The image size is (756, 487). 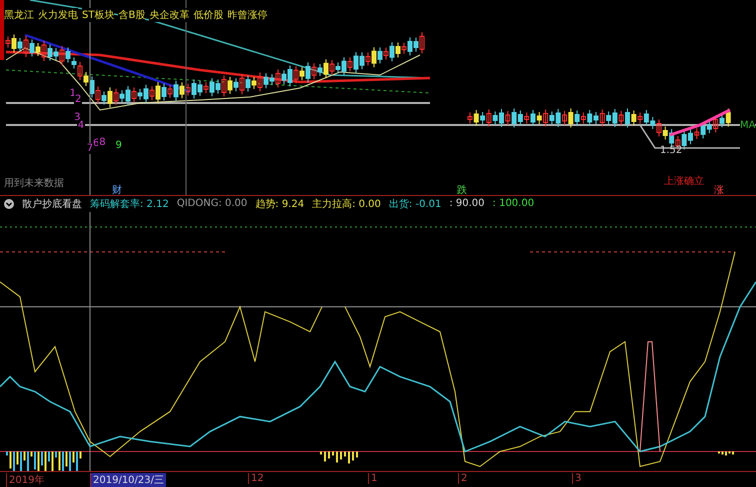 What do you see at coordinates (118, 145) in the screenshot?
I see `count-label: 9` at bounding box center [118, 145].